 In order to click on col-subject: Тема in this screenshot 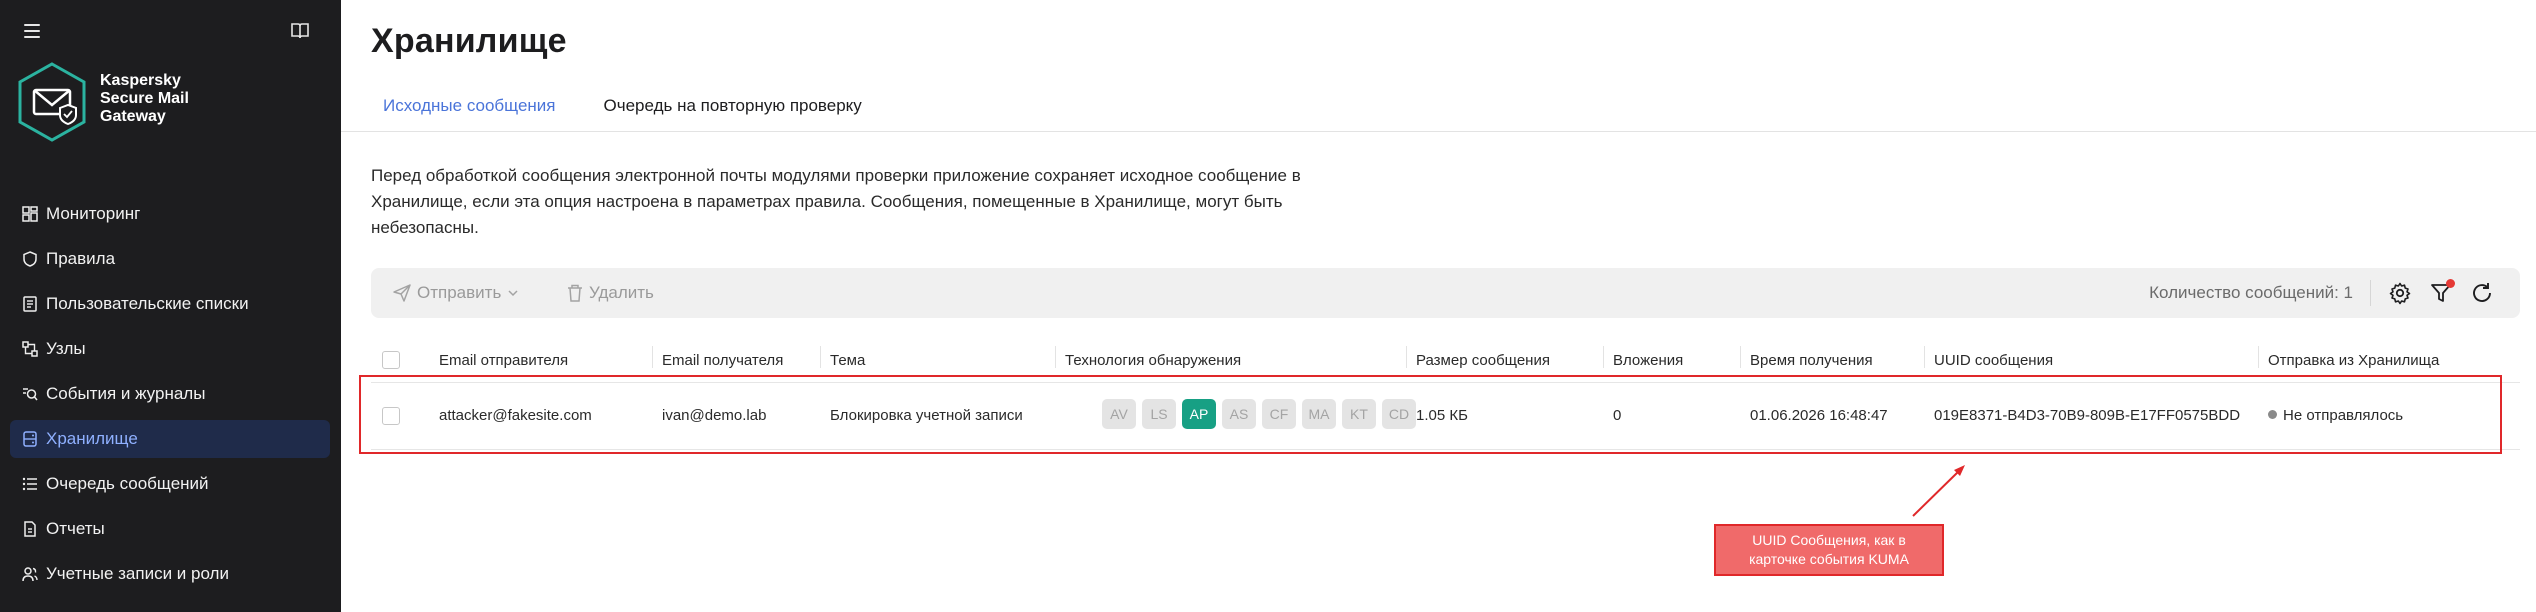, I will do `click(847, 360)`.